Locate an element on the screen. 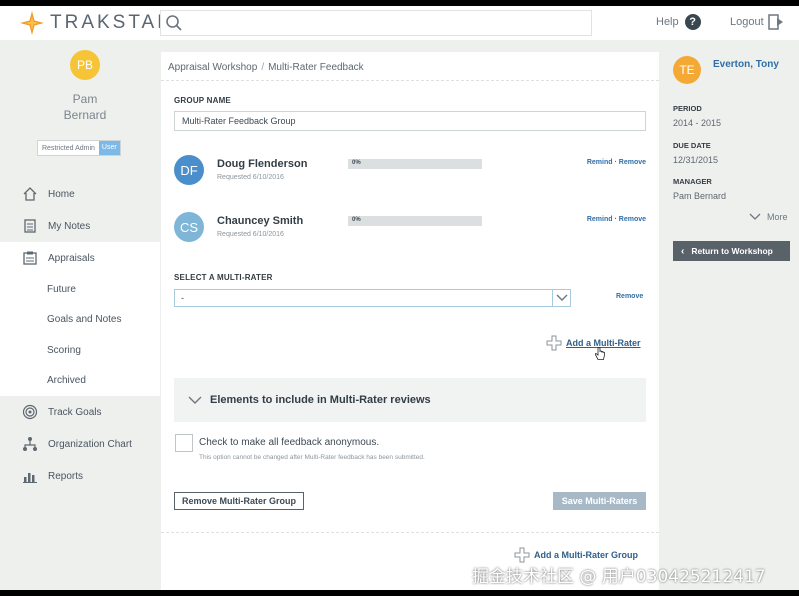 Image resolution: width=799 pixels, height=596 pixels. sidebar-subitem-goals-and-notes: Goals and Notes is located at coordinates (80, 320).